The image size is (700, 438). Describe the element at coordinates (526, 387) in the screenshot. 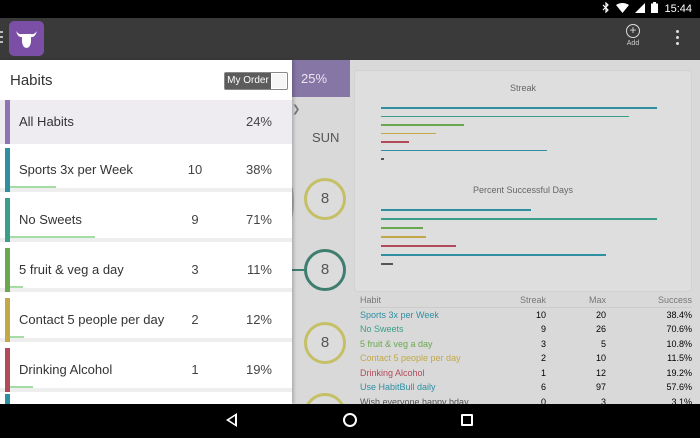

I see `stats-row: Use HabitBull daily 6 97 57.6%` at that location.